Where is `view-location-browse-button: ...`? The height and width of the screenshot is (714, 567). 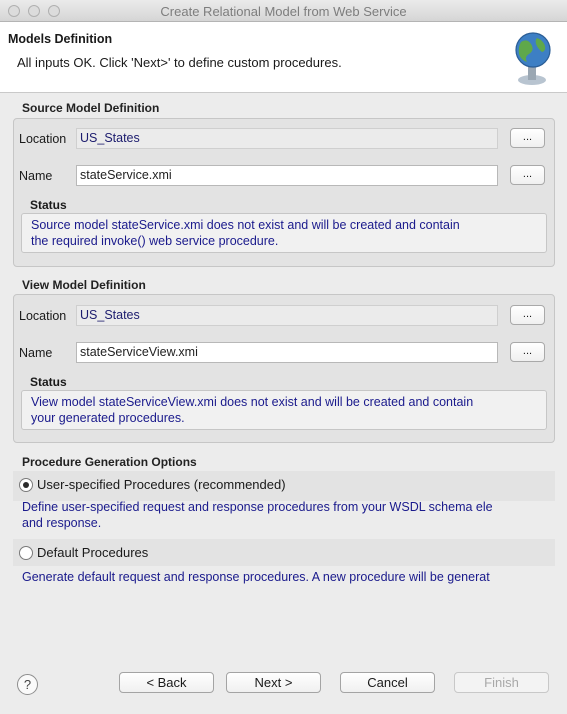 view-location-browse-button: ... is located at coordinates (527, 315).